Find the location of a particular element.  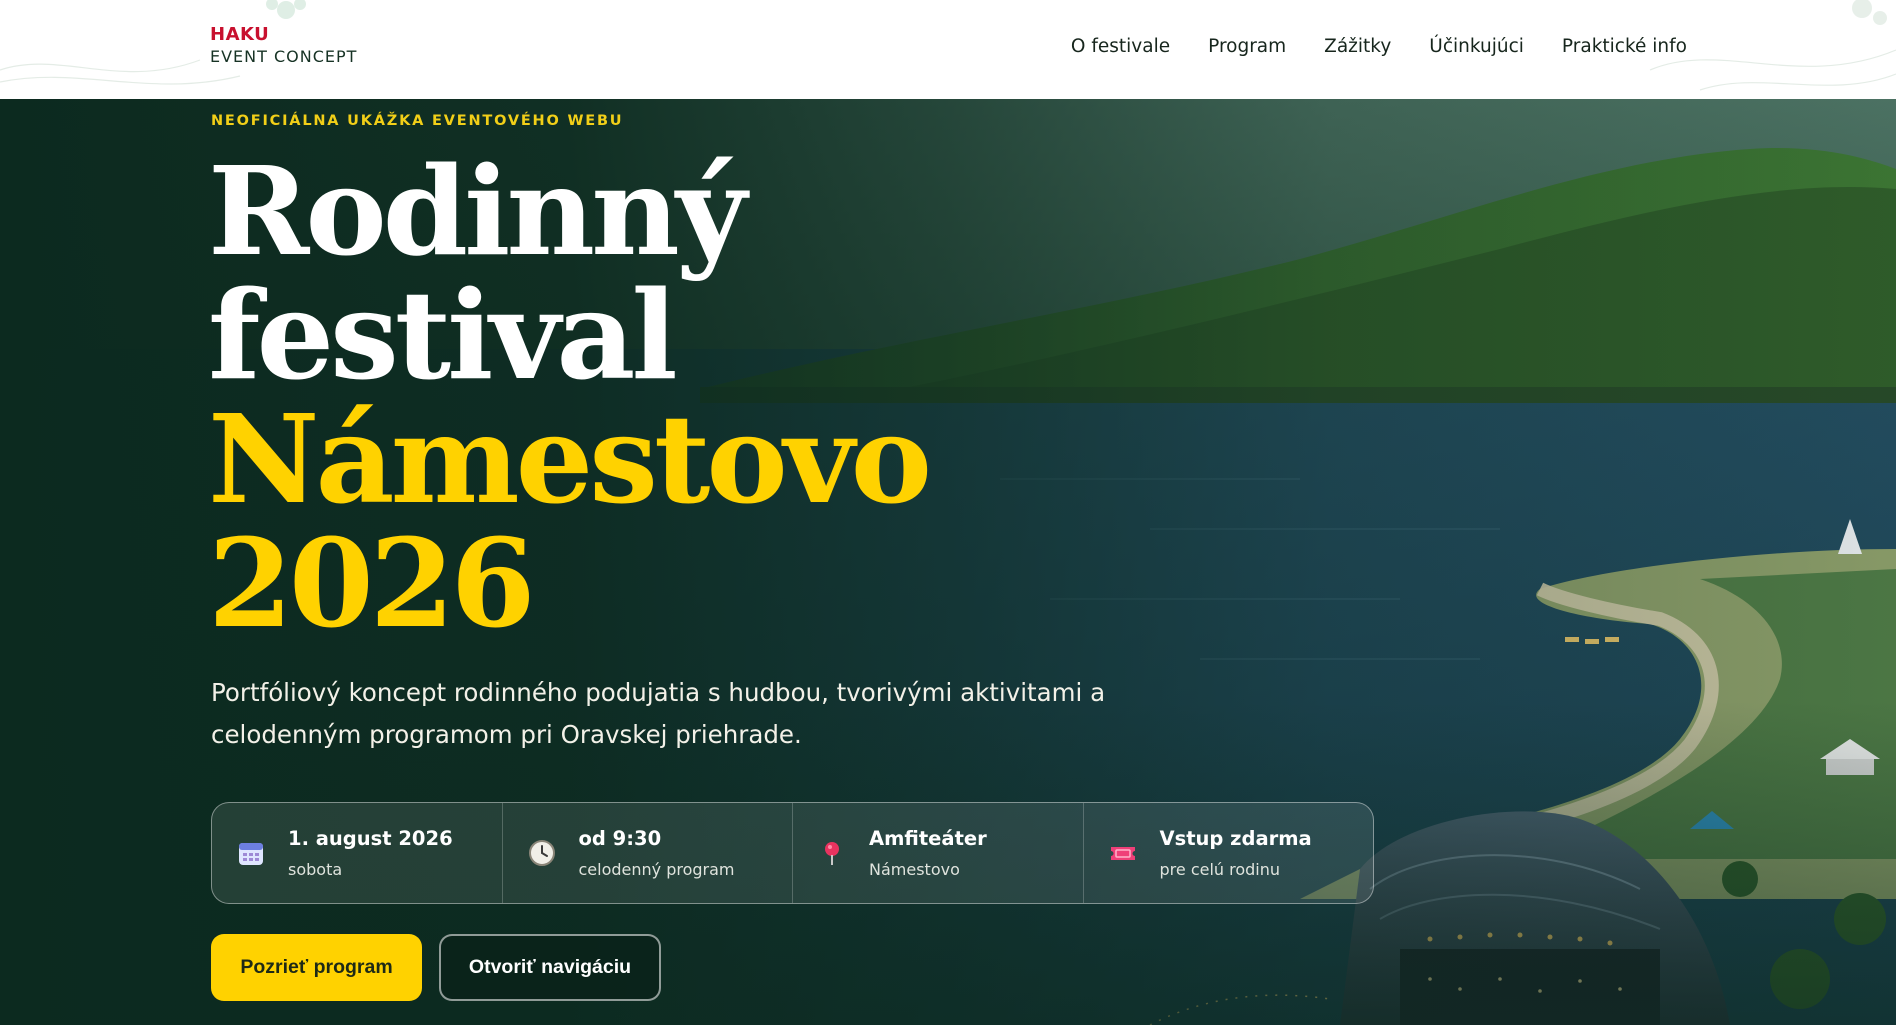

location-pin-icon is located at coordinates (832, 853).